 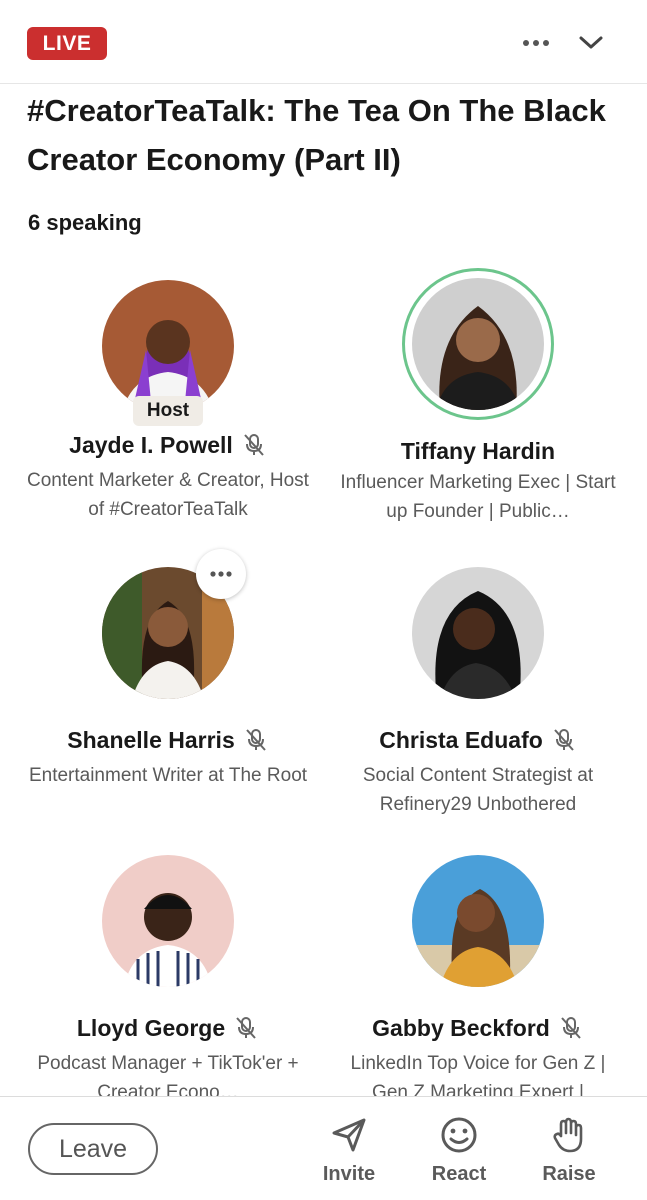 What do you see at coordinates (168, 411) in the screenshot?
I see `host-badge: Host` at bounding box center [168, 411].